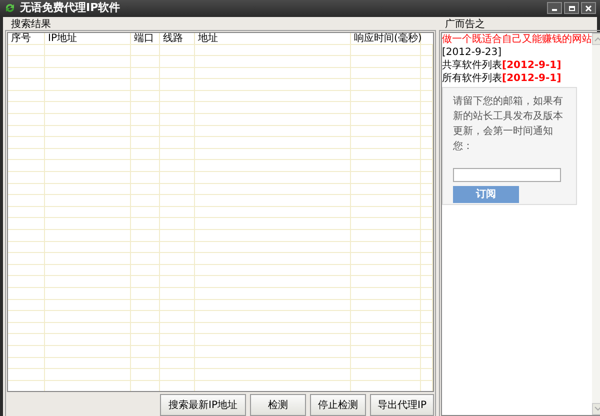 This screenshot has height=416, width=600. What do you see at coordinates (278, 405) in the screenshot?
I see `action-button: 检测` at bounding box center [278, 405].